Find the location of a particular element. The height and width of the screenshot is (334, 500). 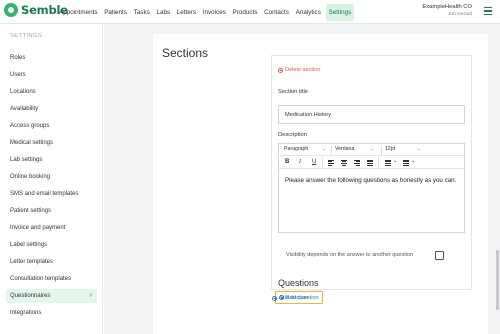

bullet-list-icon is located at coordinates (388, 162).